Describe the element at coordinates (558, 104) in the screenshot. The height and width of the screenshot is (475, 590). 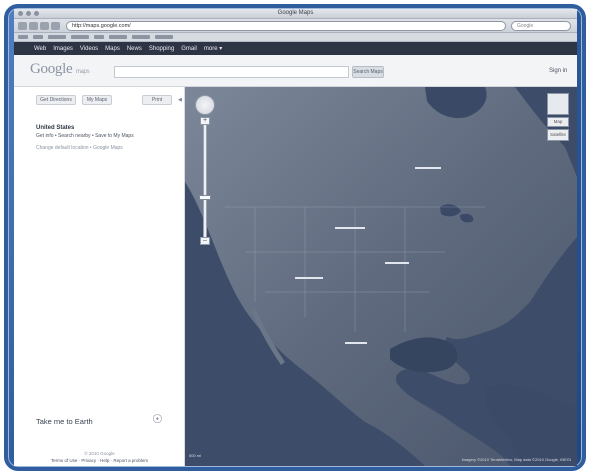
I see `map-type-thumbnail-icon` at that location.